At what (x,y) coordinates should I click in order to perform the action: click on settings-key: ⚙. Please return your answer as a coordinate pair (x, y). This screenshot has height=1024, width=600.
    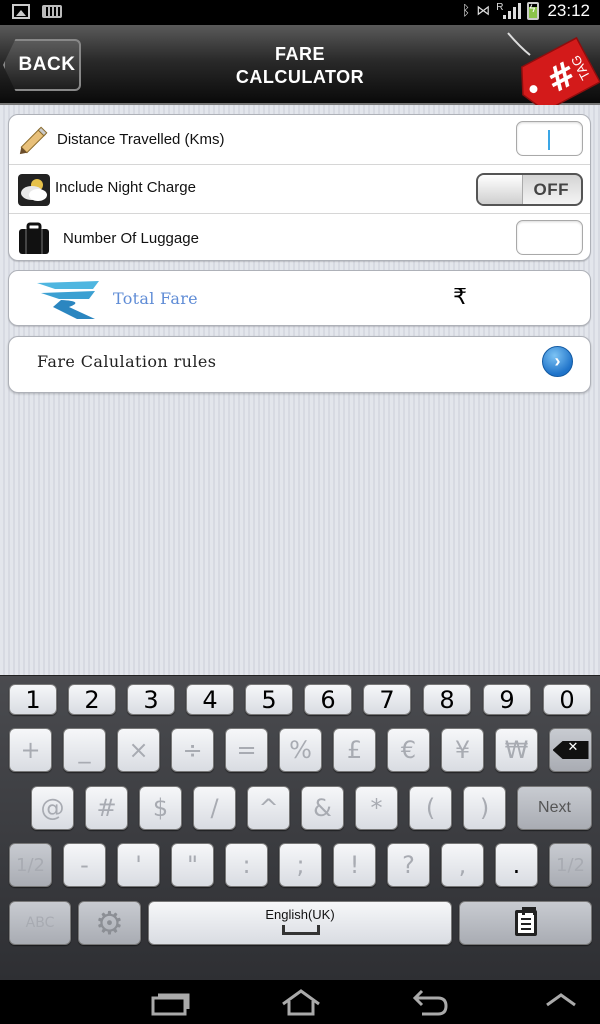
    Looking at the image, I should click on (109, 923).